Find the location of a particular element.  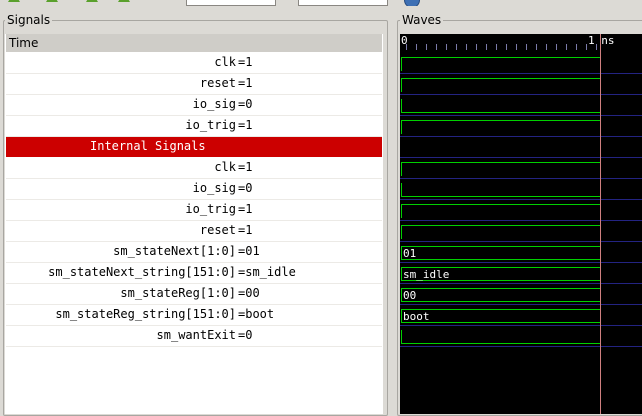

reload-icon is located at coordinates (412, 3).